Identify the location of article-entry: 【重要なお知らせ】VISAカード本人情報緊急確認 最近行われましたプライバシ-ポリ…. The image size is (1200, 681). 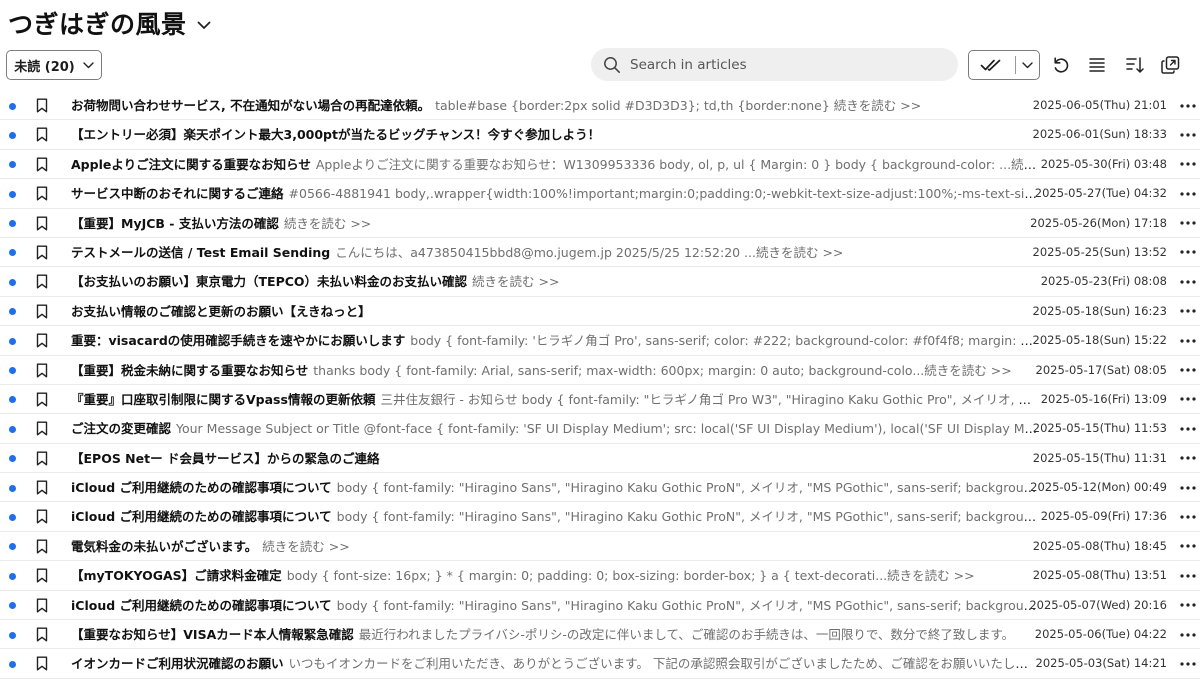
(555, 634).